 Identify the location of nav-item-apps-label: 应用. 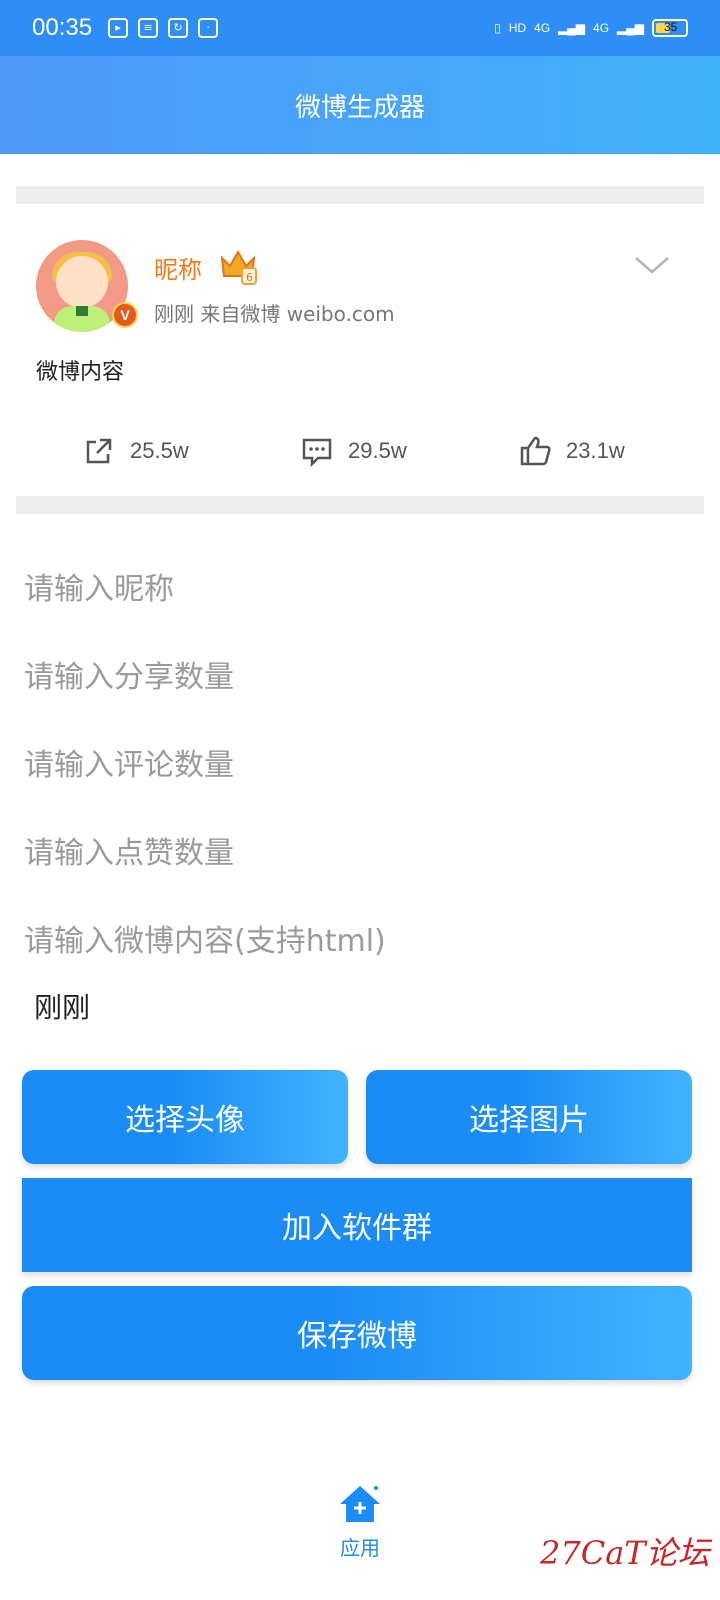
(360, 1548).